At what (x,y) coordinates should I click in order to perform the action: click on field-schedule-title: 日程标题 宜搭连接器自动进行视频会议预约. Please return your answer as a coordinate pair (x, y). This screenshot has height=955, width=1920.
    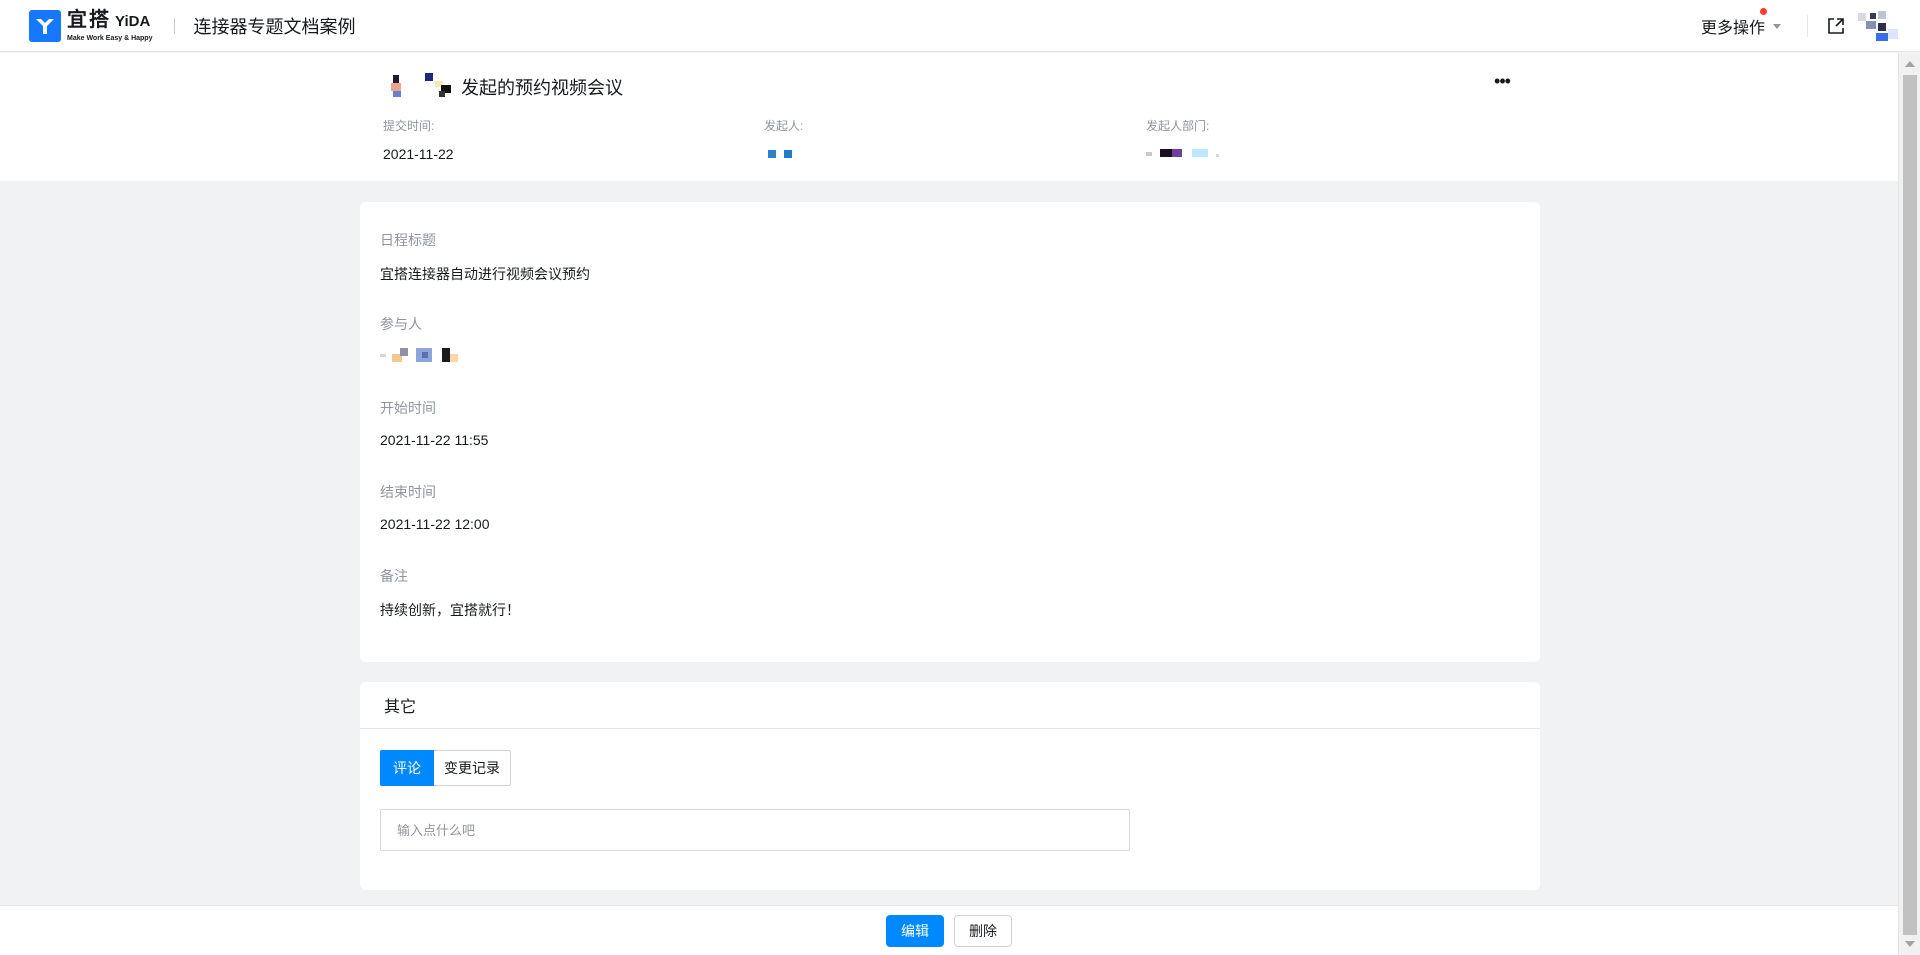
    Looking at the image, I should click on (485, 256).